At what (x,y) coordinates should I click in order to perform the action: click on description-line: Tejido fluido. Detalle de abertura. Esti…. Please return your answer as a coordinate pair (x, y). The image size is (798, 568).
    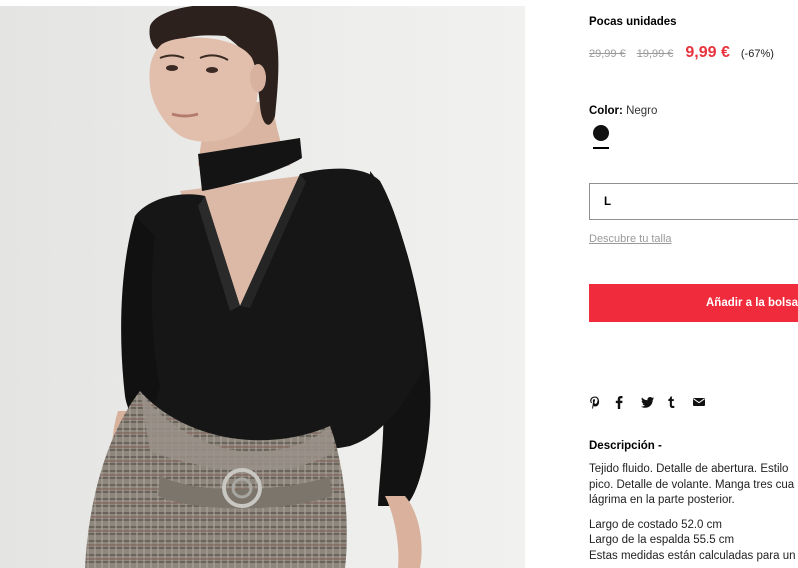
    Looking at the image, I should click on (689, 469).